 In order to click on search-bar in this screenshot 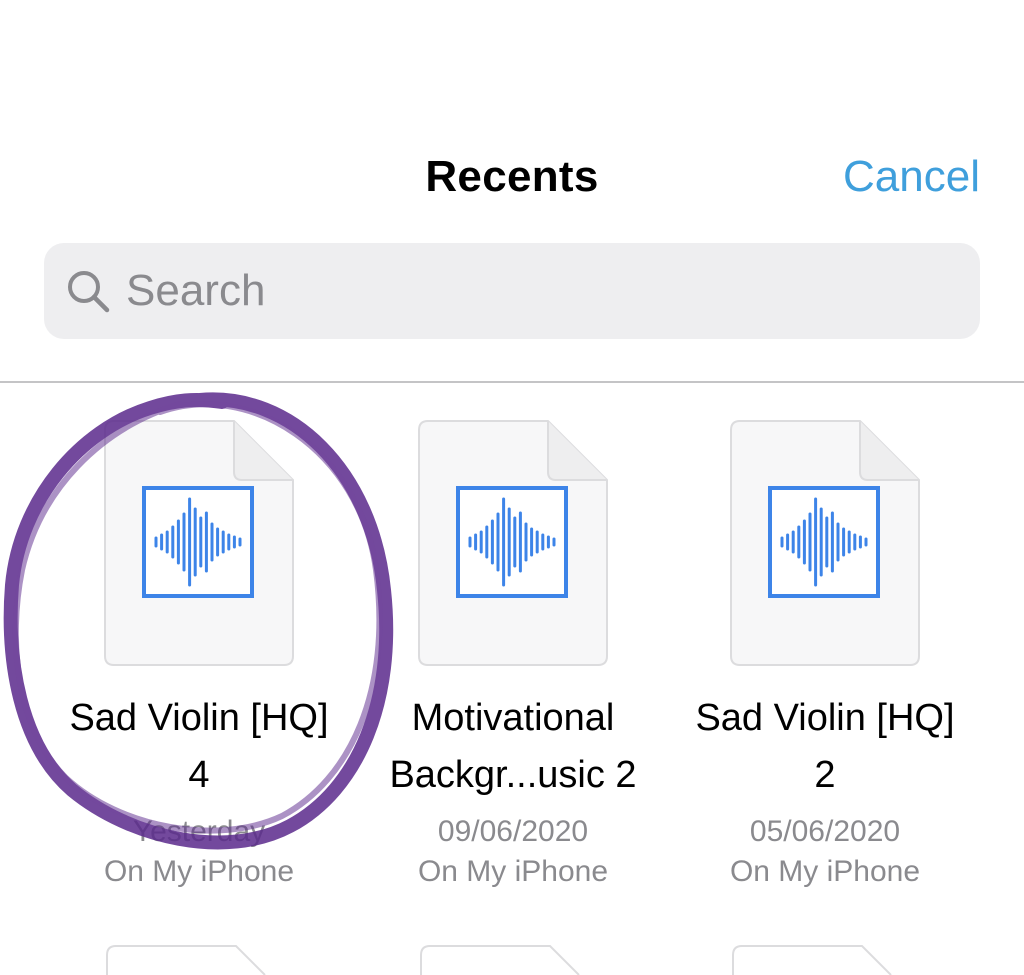, I will do `click(512, 291)`.